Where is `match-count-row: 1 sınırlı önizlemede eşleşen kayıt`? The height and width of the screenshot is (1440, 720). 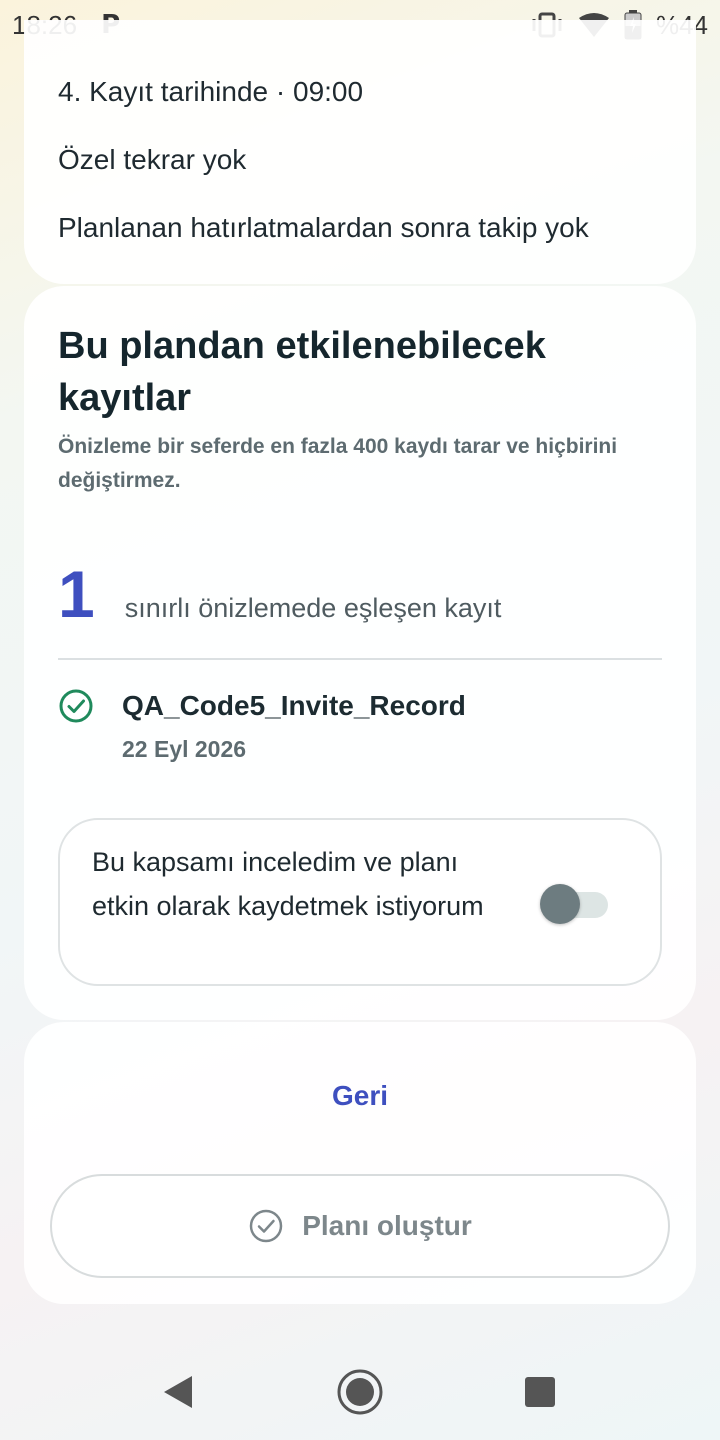
match-count-row: 1 sınırlı önizlemede eşleşen kayıt is located at coordinates (279, 594).